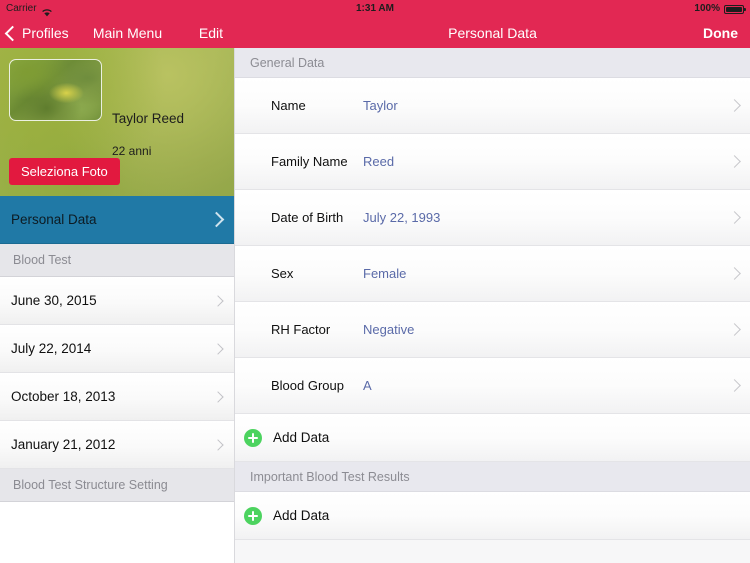 The image size is (750, 563). I want to click on status-bar: Carrier 1:31 AM 100%, so click(375, 9).